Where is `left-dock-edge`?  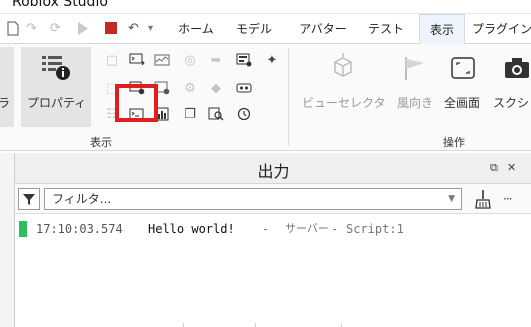 left-dock-edge is located at coordinates (7, 240).